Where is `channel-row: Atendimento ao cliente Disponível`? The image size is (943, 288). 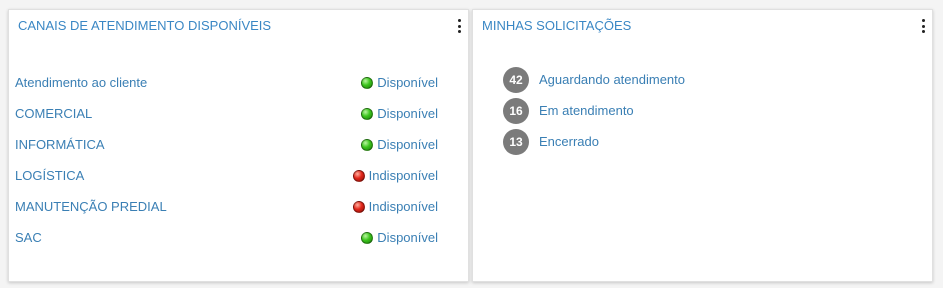
channel-row: Atendimento ao cliente Disponível is located at coordinates (226, 82).